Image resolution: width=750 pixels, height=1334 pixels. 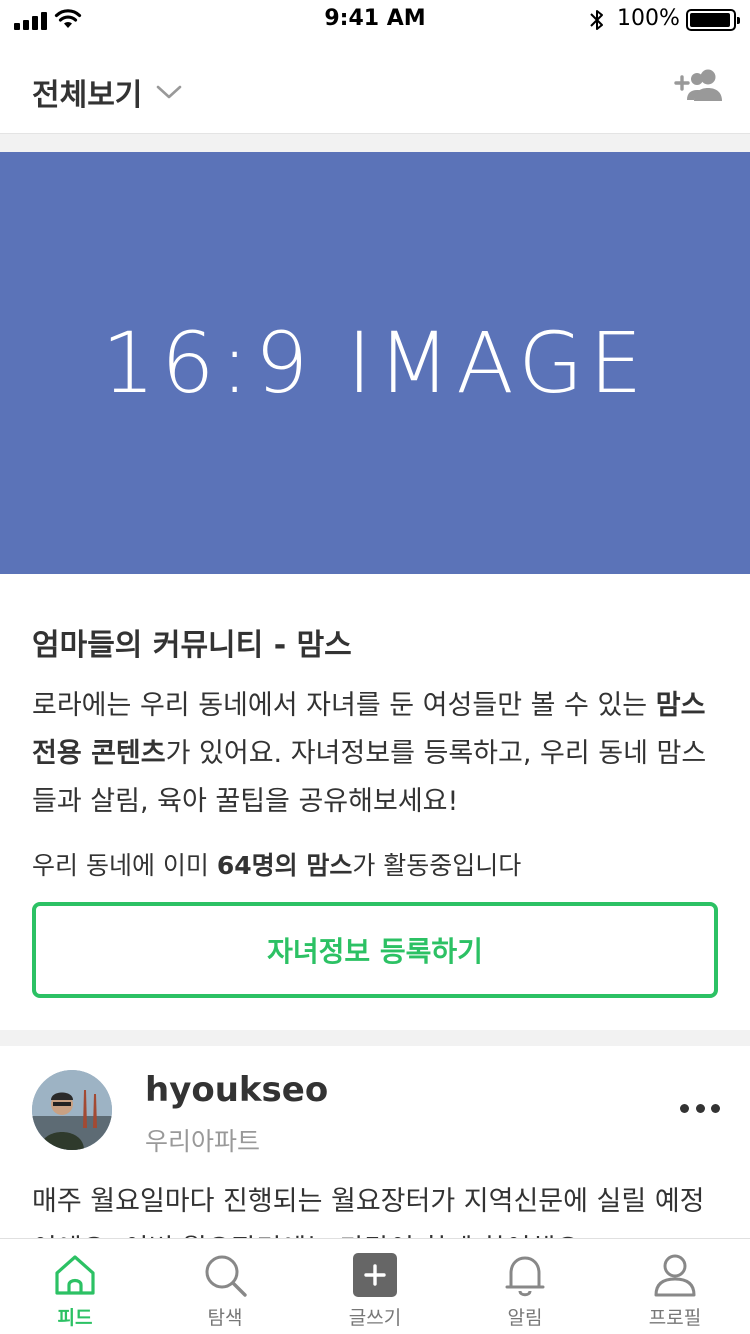 I want to click on tab-label-feed: 피드, so click(x=75, y=1318).